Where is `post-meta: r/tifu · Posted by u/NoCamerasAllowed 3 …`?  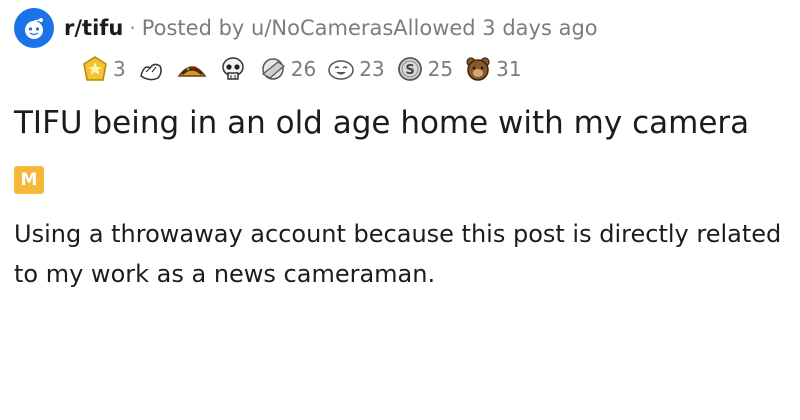
post-meta: r/tifu · Posted by u/NoCamerasAllowed 3 … is located at coordinates (400, 28).